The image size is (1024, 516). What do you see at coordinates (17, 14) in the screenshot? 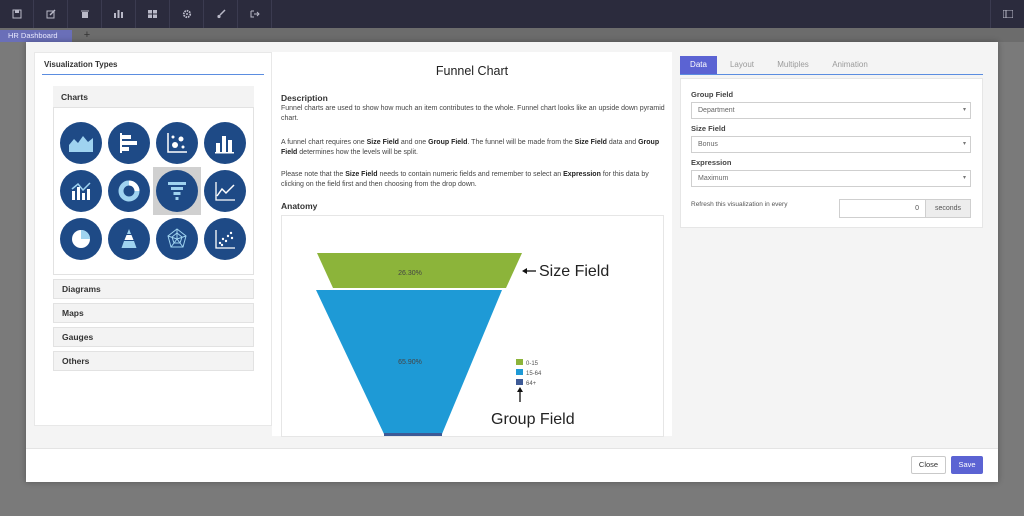
I see `save-icon` at bounding box center [17, 14].